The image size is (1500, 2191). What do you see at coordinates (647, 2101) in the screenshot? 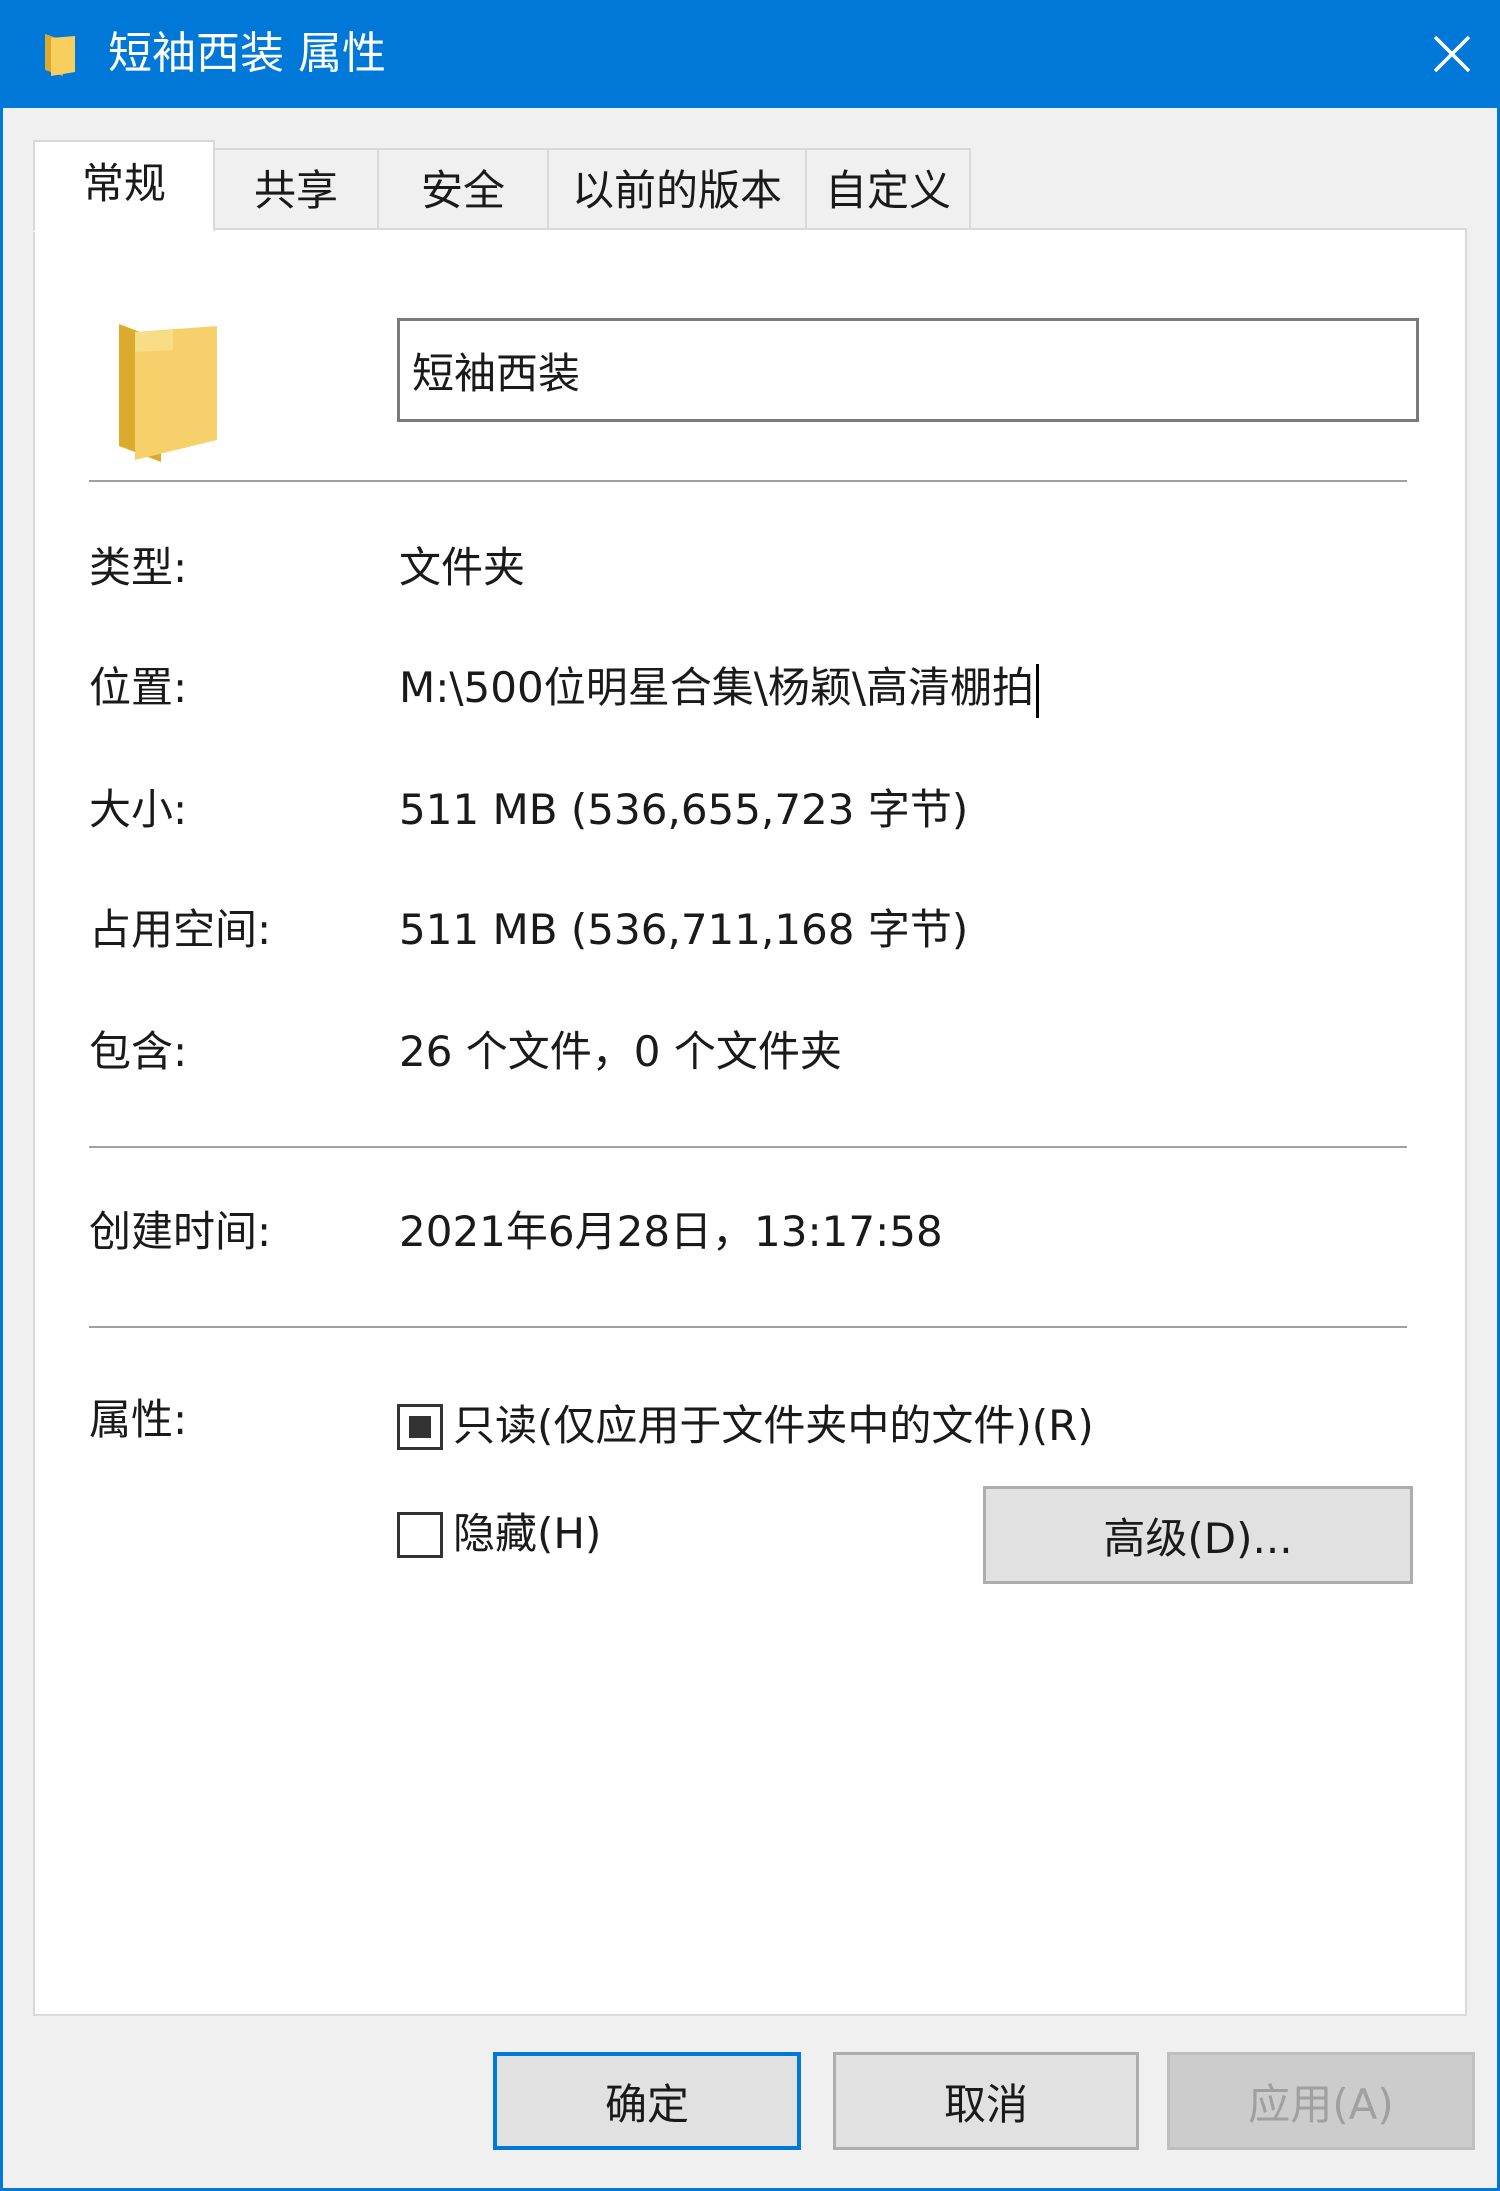
I see `ok-button: 确定` at bounding box center [647, 2101].